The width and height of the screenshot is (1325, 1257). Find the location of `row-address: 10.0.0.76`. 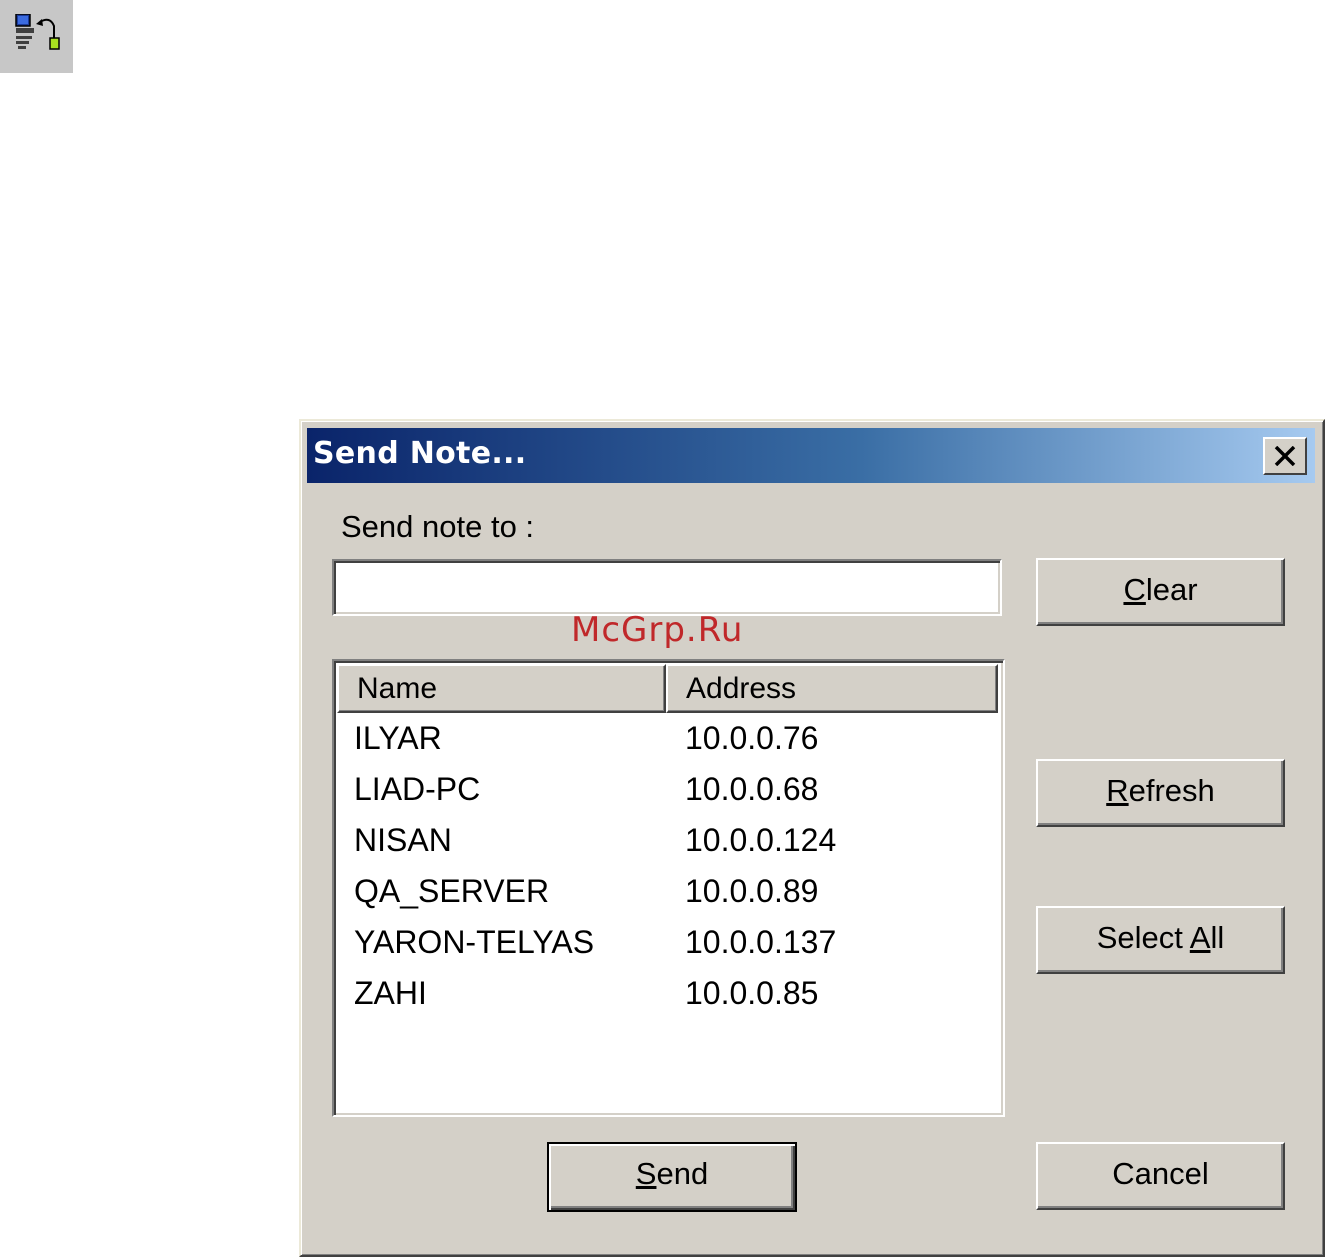

row-address: 10.0.0.76 is located at coordinates (752, 738).